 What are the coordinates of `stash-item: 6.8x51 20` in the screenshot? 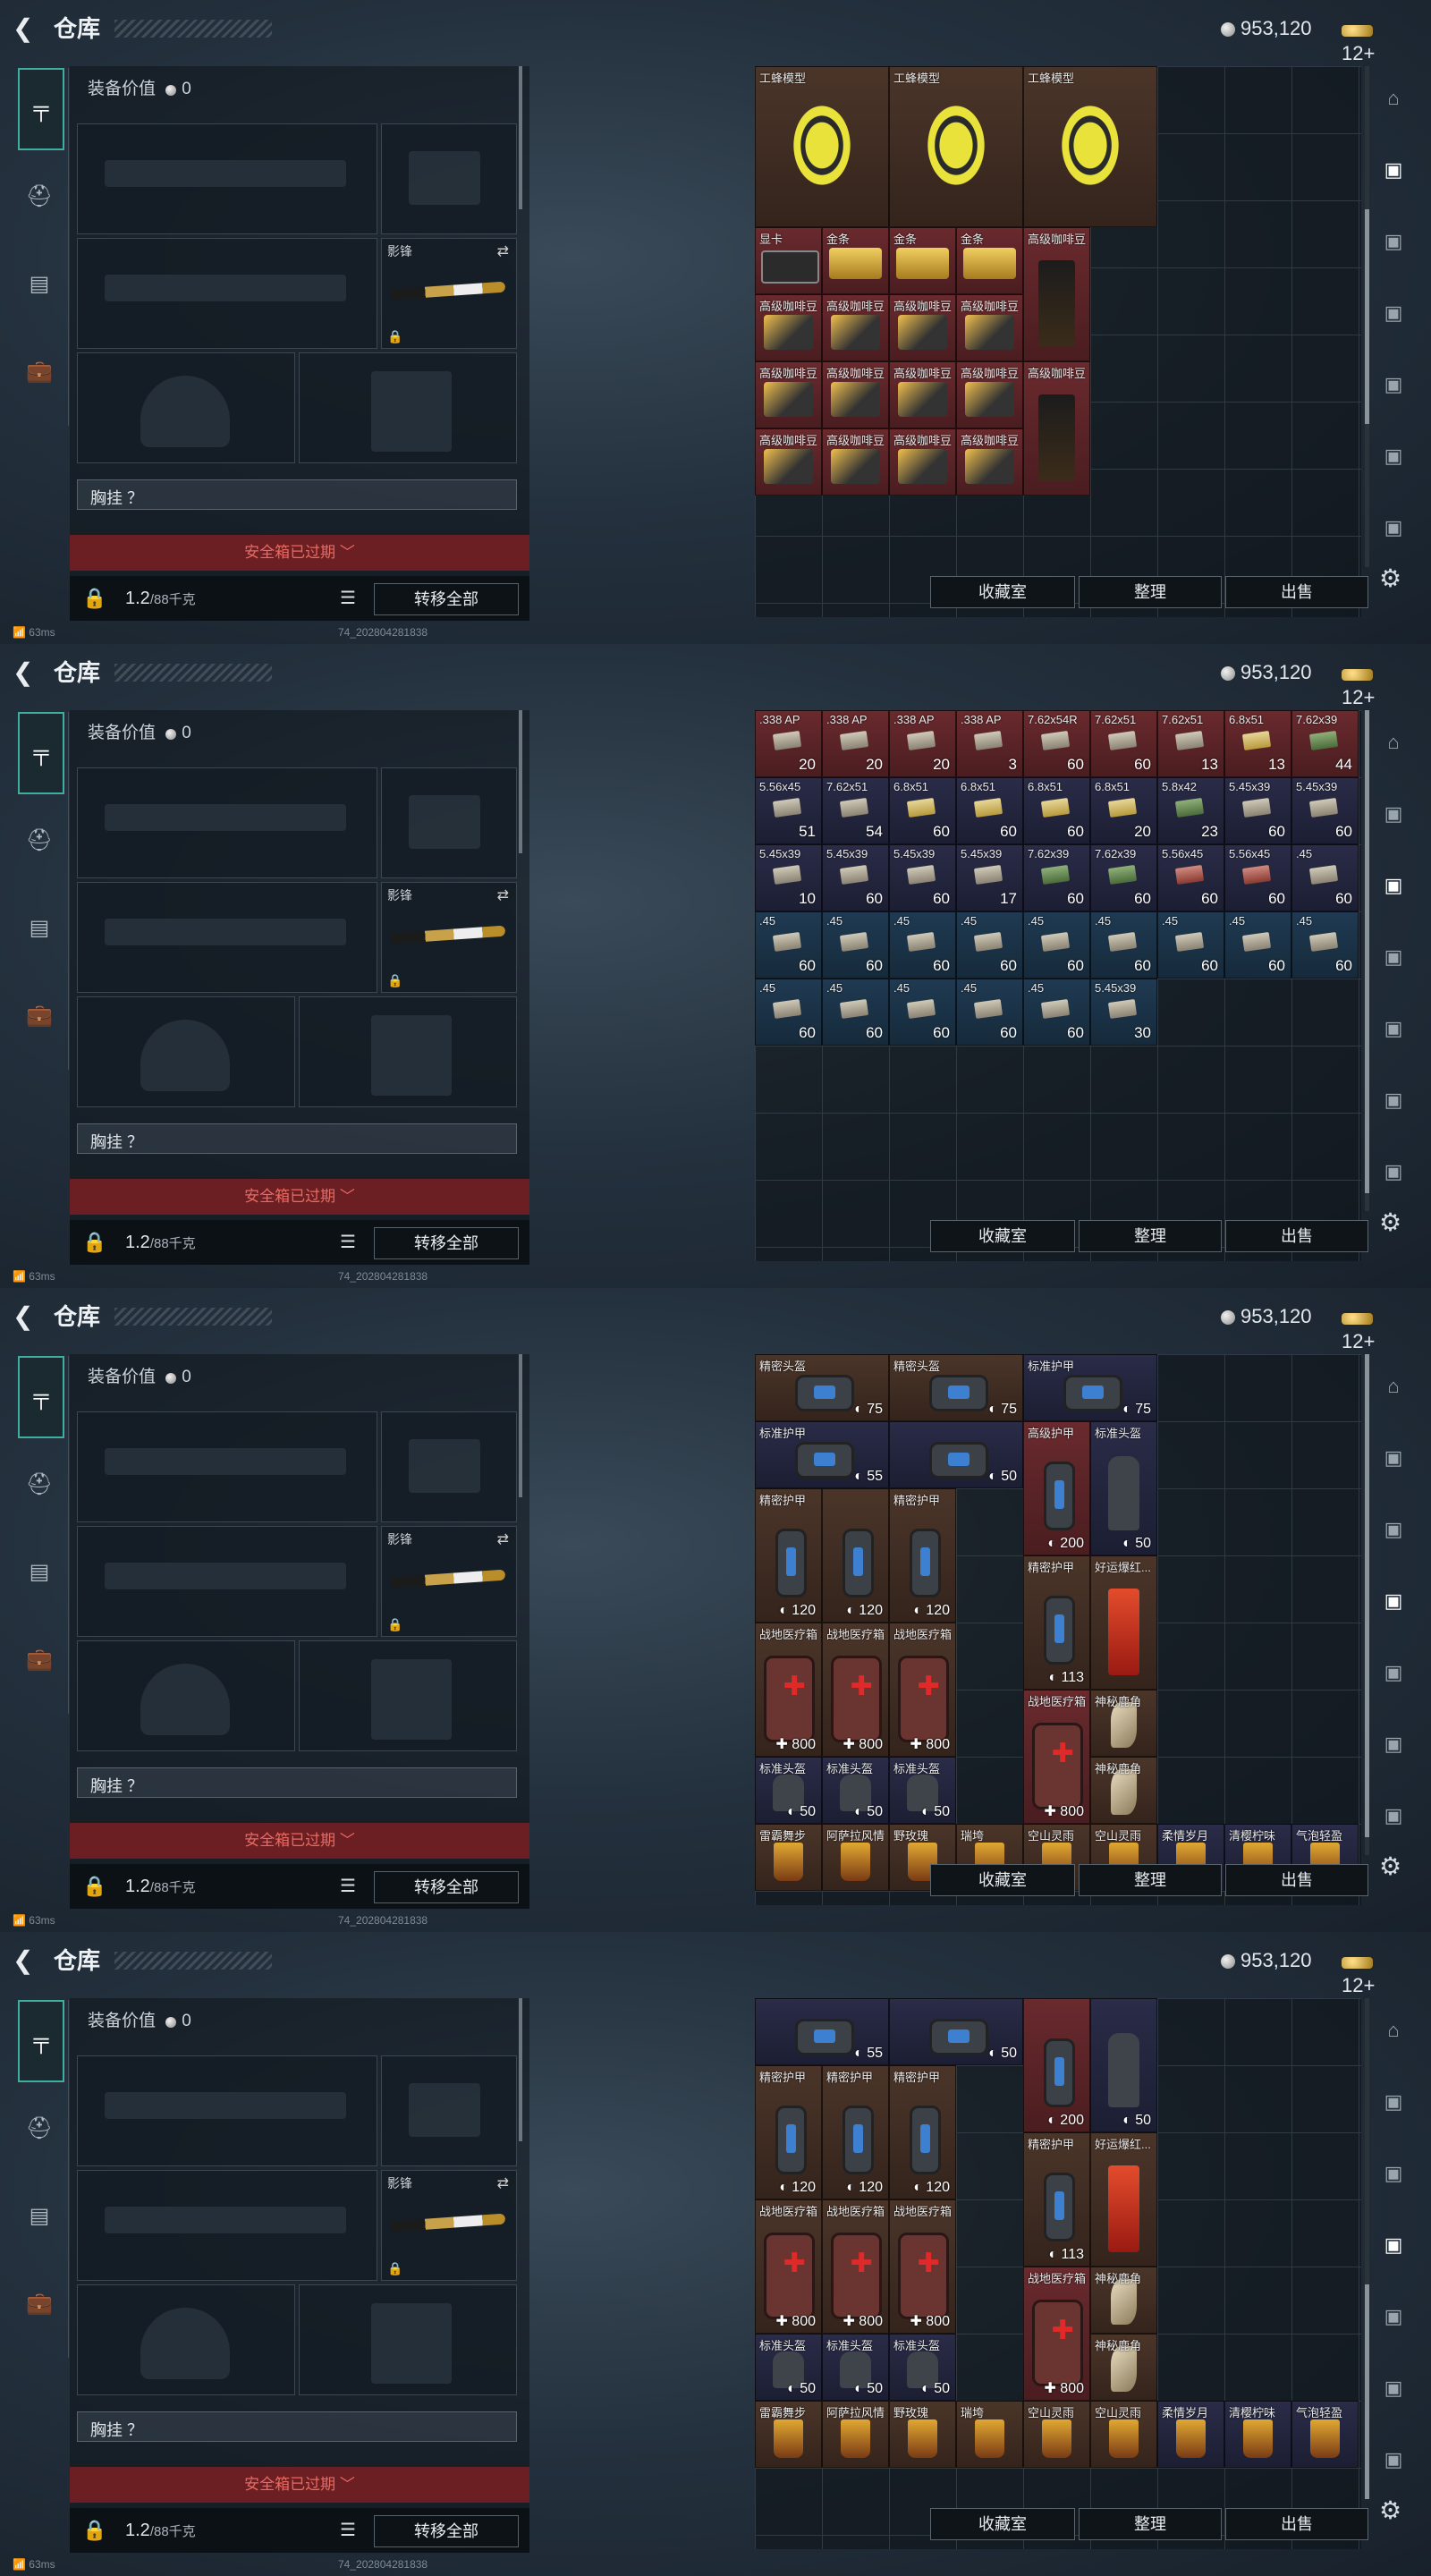 It's located at (1124, 810).